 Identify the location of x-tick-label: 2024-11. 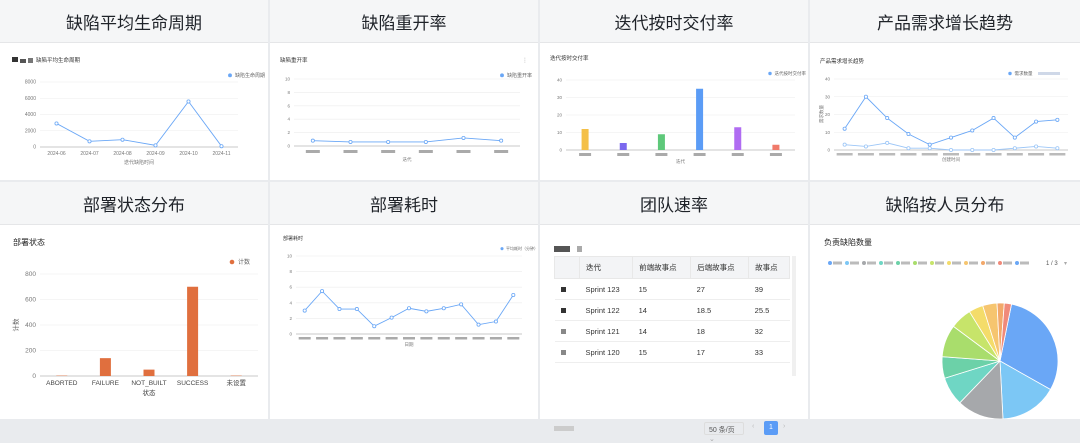
(222, 154).